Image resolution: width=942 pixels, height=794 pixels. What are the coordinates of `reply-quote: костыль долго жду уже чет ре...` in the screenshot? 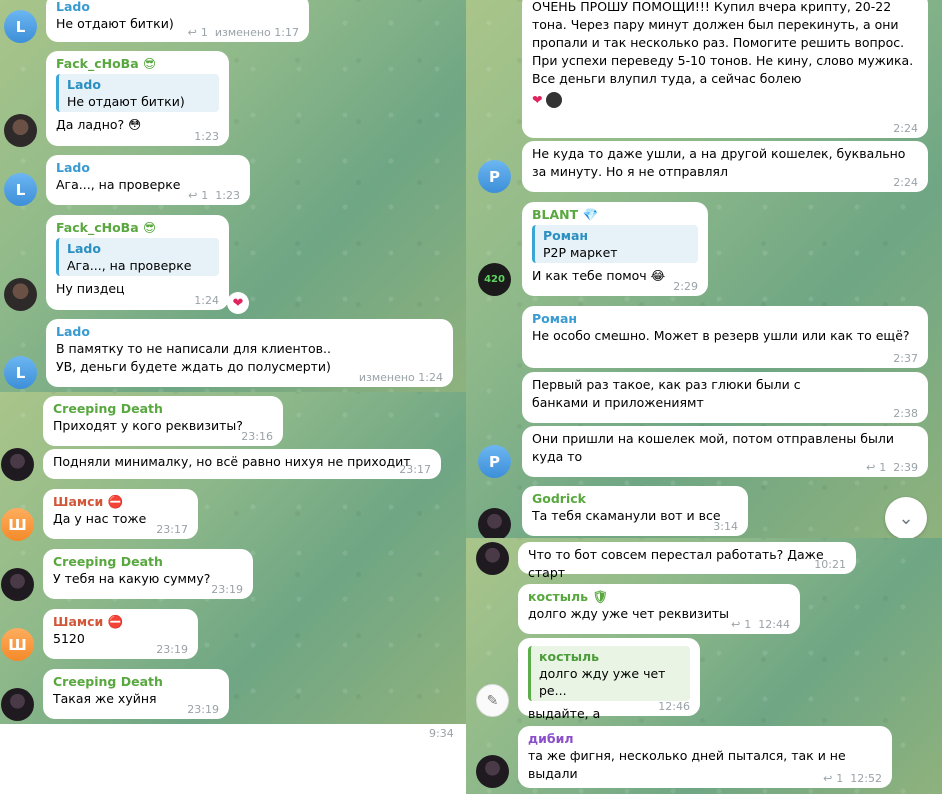 It's located at (609, 673).